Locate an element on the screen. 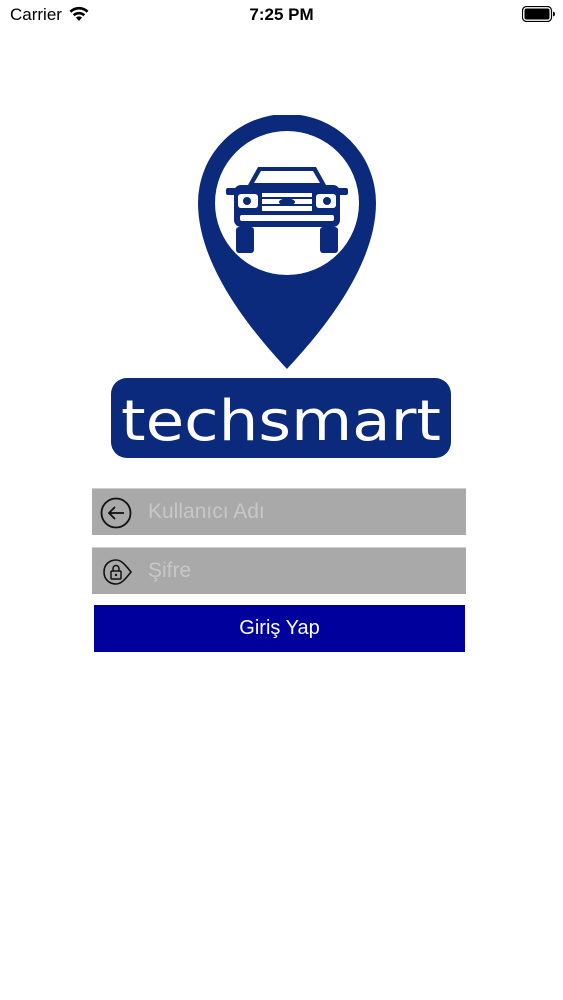 The image size is (563, 1000). lock-tag-icon is located at coordinates (117, 572).